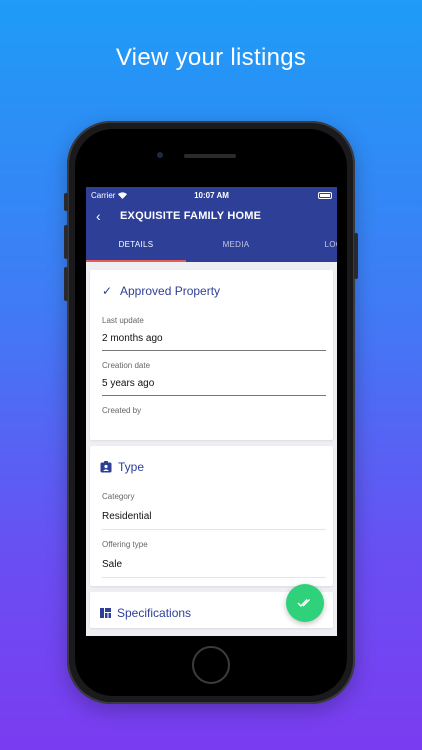 Image resolution: width=422 pixels, height=750 pixels. I want to click on title-bar: ‹ EXQUISITE FAMILY HOME, so click(211, 215).